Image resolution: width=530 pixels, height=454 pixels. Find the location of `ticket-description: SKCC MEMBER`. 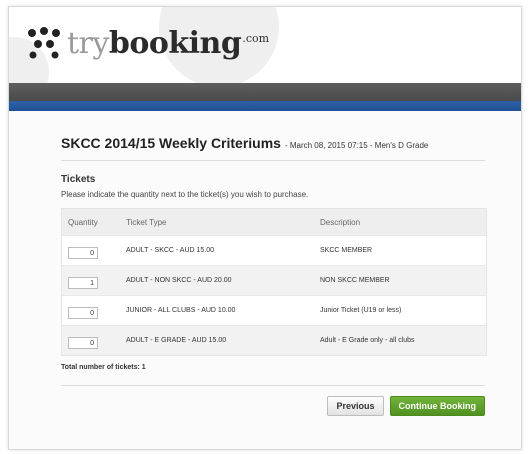

ticket-description: SKCC MEMBER is located at coordinates (346, 250).